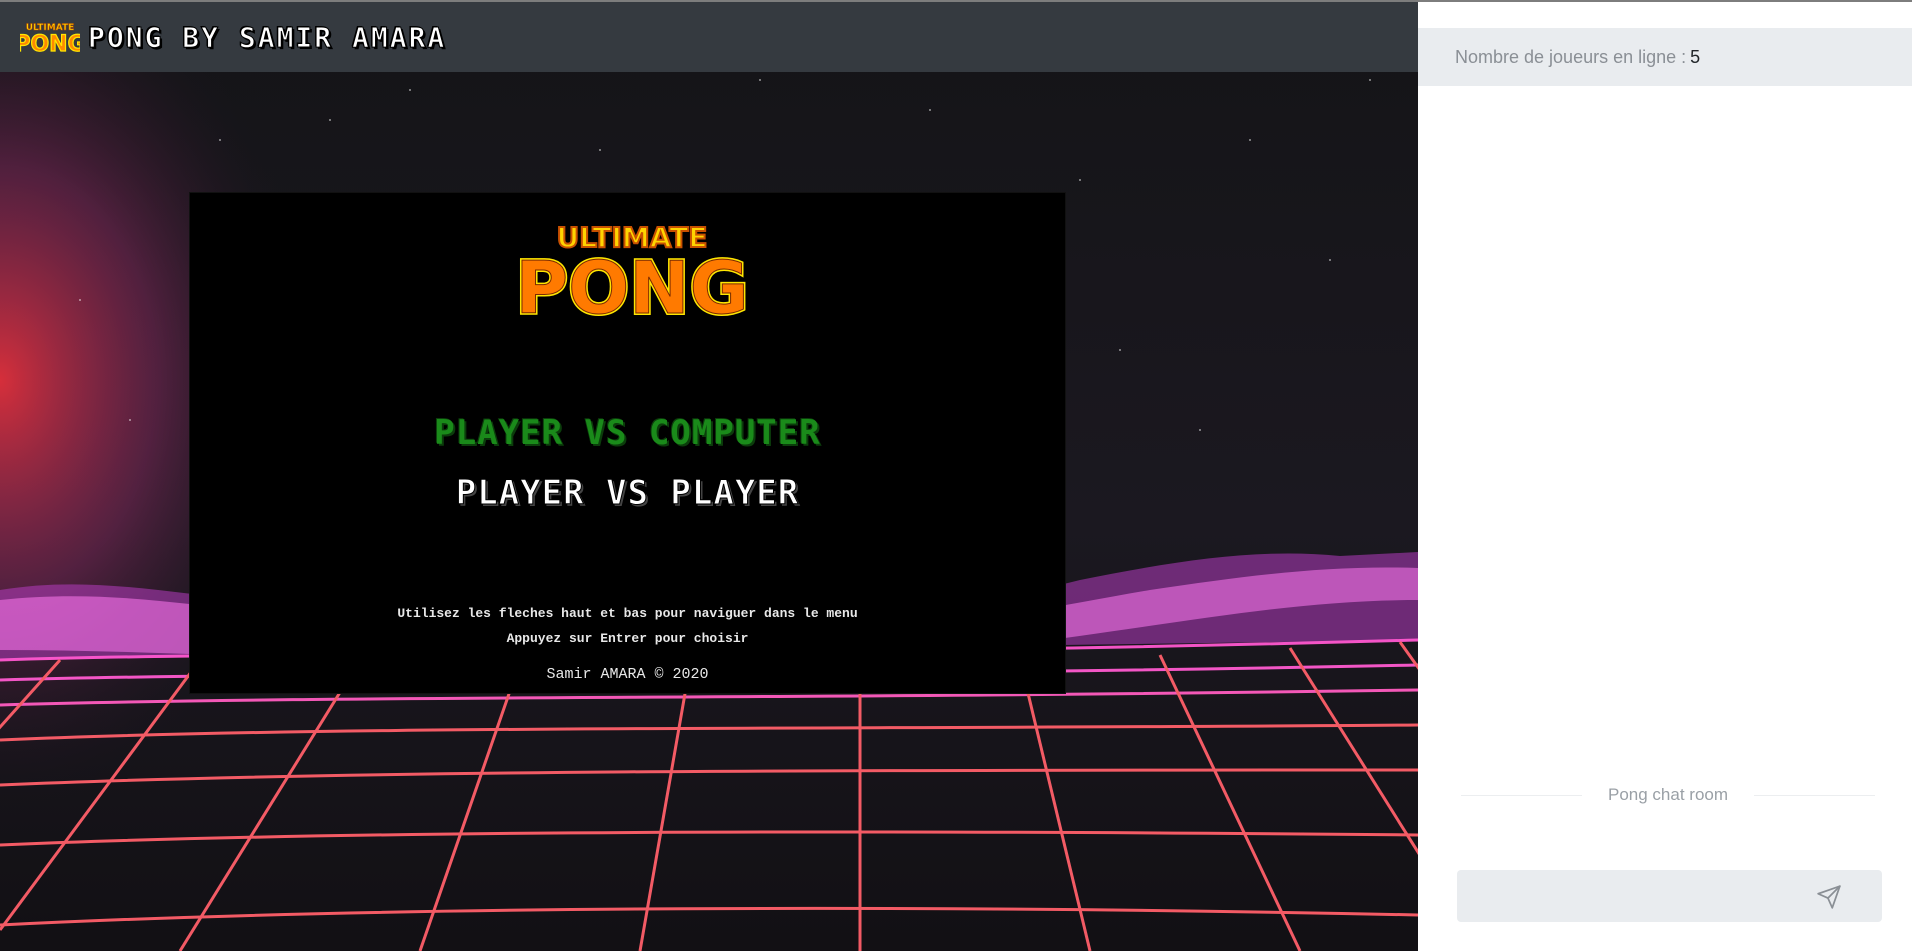 The height and width of the screenshot is (951, 1912). I want to click on menu-option-player-vs-player: PLAYER VS PLAYER, so click(627, 493).